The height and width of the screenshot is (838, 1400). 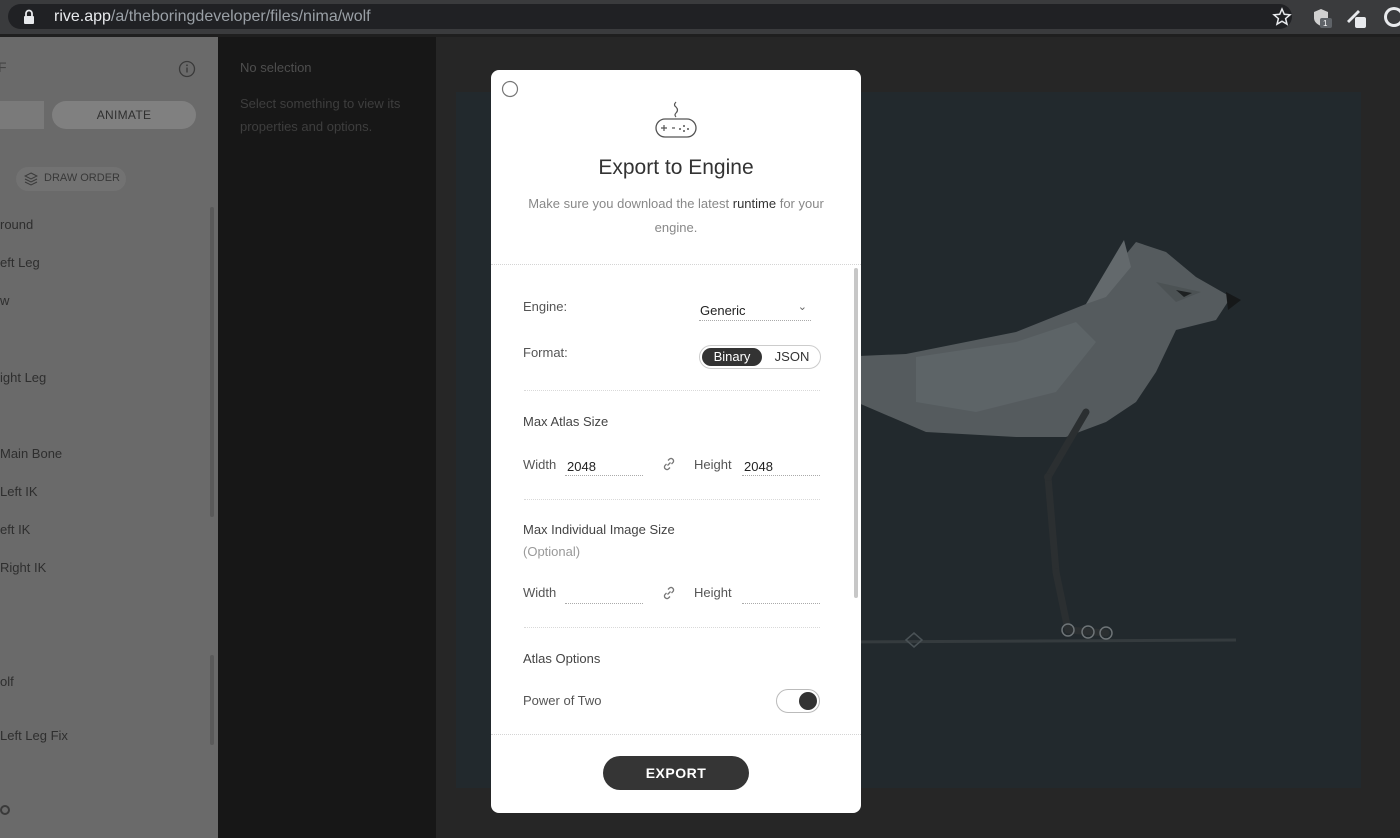 I want to click on engine-select: Generic ⌄, so click(x=755, y=311).